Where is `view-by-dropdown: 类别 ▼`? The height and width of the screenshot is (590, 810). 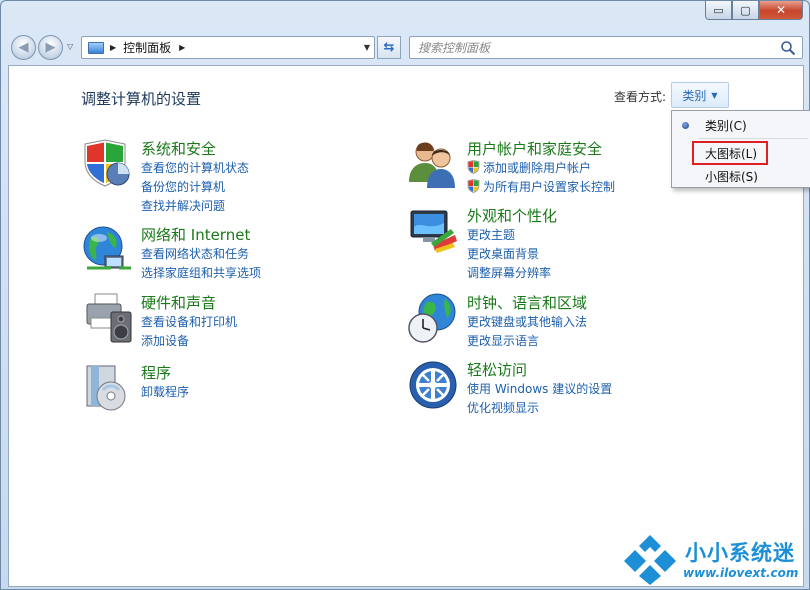 view-by-dropdown: 类别 ▼ is located at coordinates (700, 95).